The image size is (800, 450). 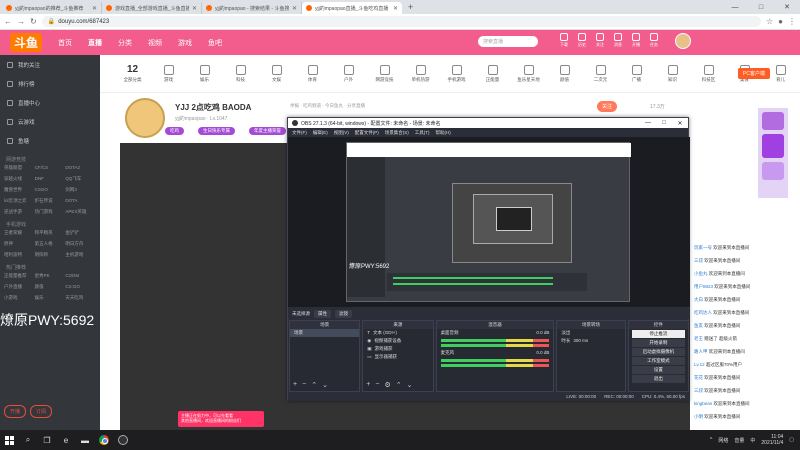 What do you see at coordinates (80, 168) in the screenshot?
I see `sidebar-game: DOTA2` at bounding box center [80, 168].